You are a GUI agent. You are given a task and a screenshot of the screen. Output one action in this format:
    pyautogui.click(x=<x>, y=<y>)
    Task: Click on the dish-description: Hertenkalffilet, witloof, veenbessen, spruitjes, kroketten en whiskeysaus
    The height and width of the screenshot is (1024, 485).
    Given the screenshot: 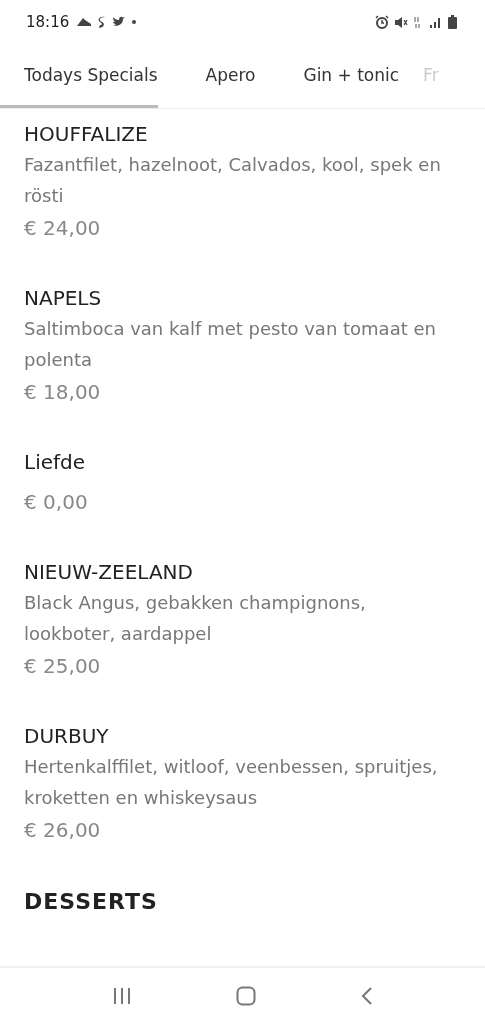 What is the action you would take?
    pyautogui.click(x=231, y=782)
    